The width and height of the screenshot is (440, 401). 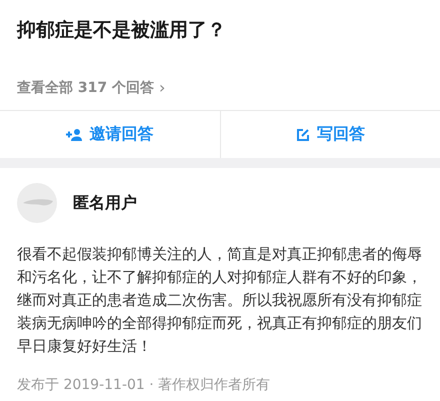 What do you see at coordinates (144, 385) in the screenshot?
I see `post-meta: 发布于 2019-11-01 · 著作权归作者所有` at bounding box center [144, 385].